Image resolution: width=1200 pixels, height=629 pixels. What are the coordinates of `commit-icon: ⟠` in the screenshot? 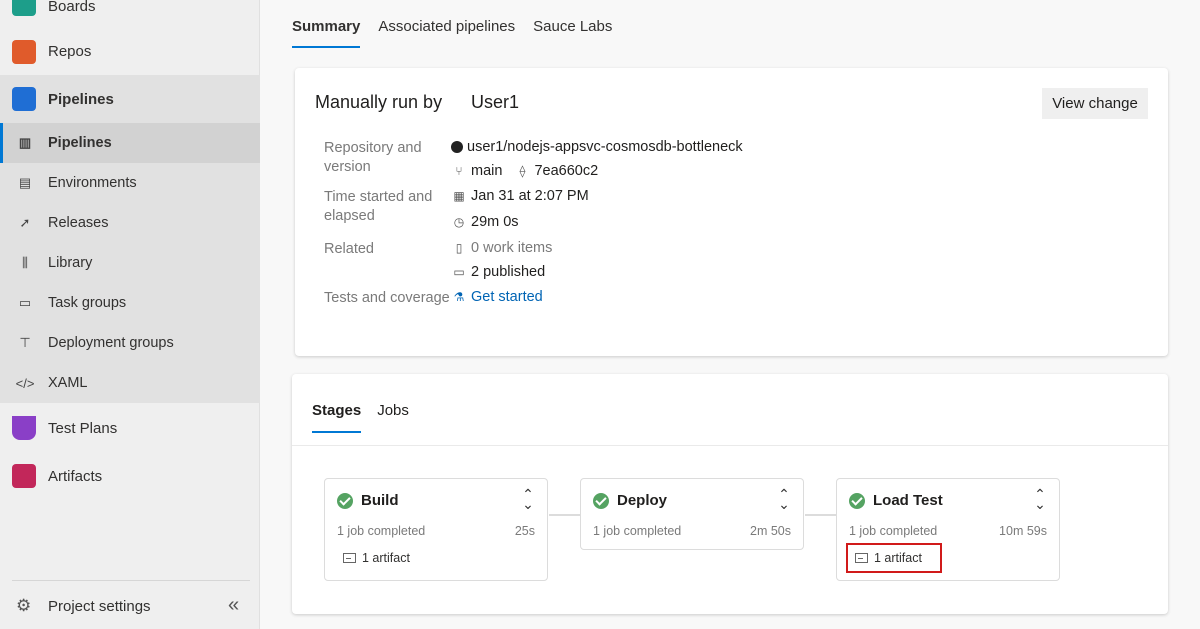 It's located at (522, 171).